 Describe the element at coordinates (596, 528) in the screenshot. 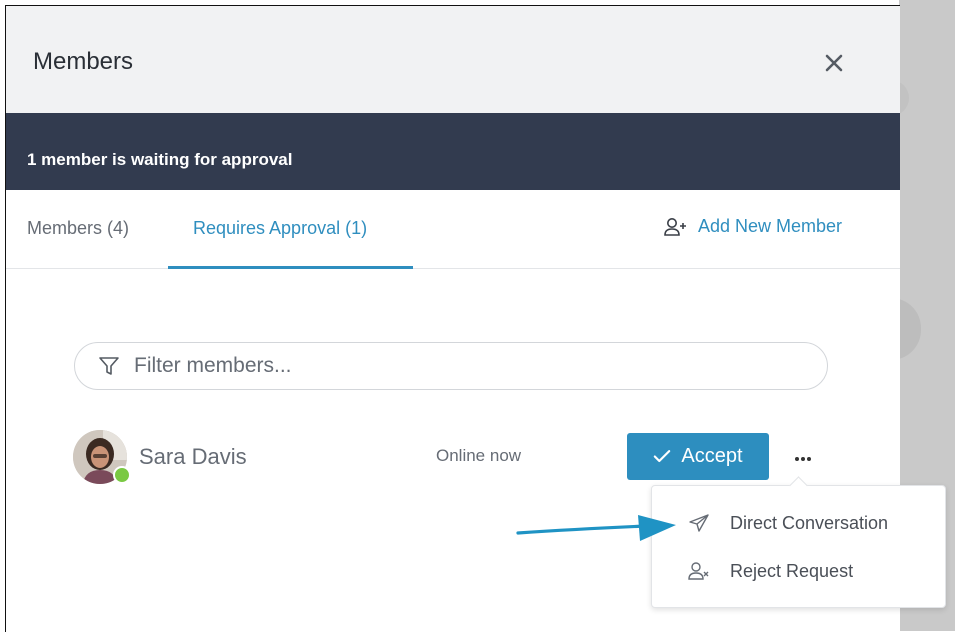

I see `pointer-arrow` at that location.